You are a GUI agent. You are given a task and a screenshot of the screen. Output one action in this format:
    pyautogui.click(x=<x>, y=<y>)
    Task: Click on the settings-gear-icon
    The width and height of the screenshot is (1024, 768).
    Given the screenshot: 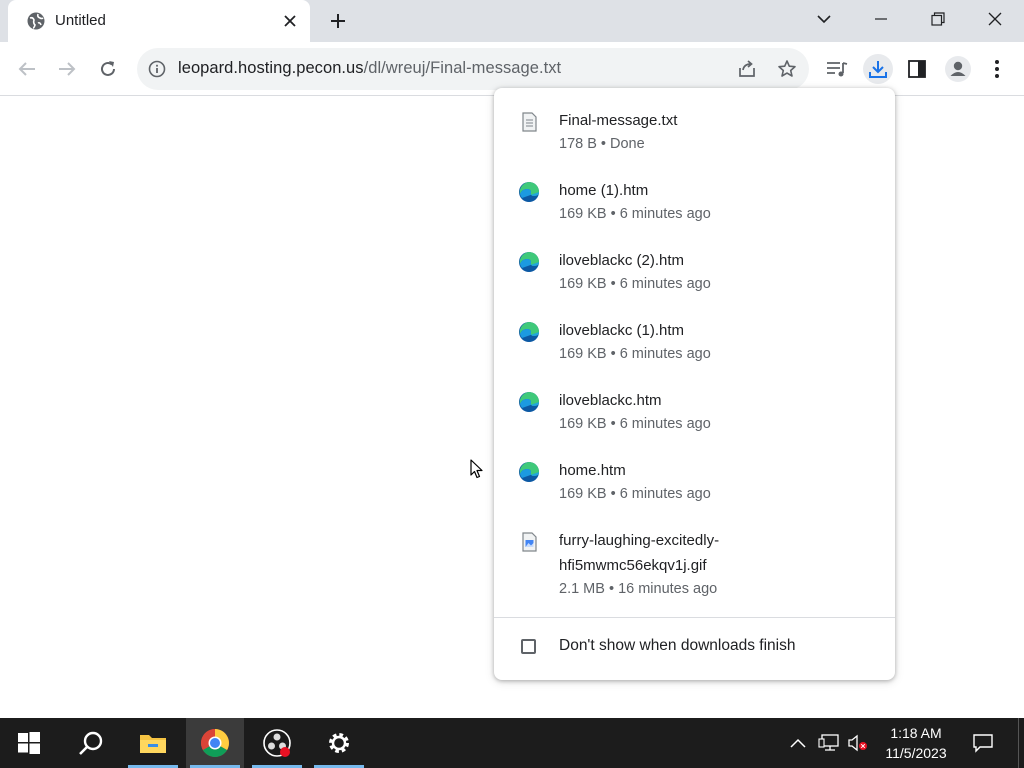 What is the action you would take?
    pyautogui.click(x=339, y=743)
    